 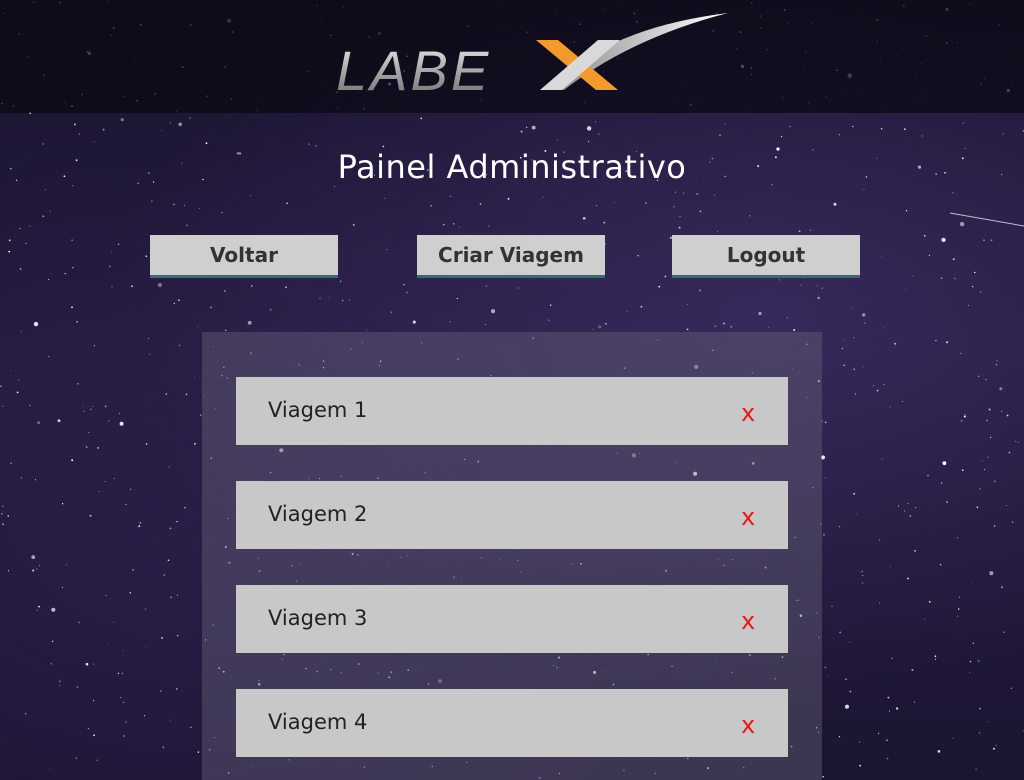 What do you see at coordinates (413, 69) in the screenshot?
I see `svg-text: LABE` at bounding box center [413, 69].